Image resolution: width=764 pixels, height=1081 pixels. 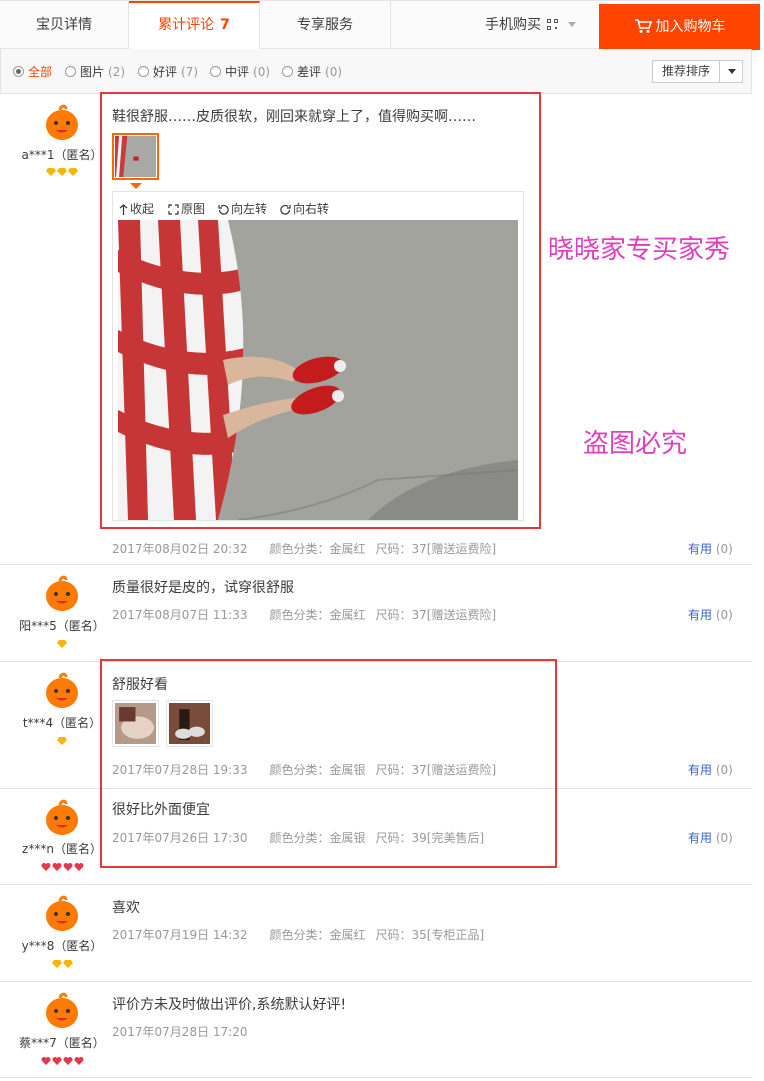 I want to click on detail-tab-bar: 宝贝详情 累计评论 7 专享服务 手机购买 加入购物车, so click(x=380, y=25).